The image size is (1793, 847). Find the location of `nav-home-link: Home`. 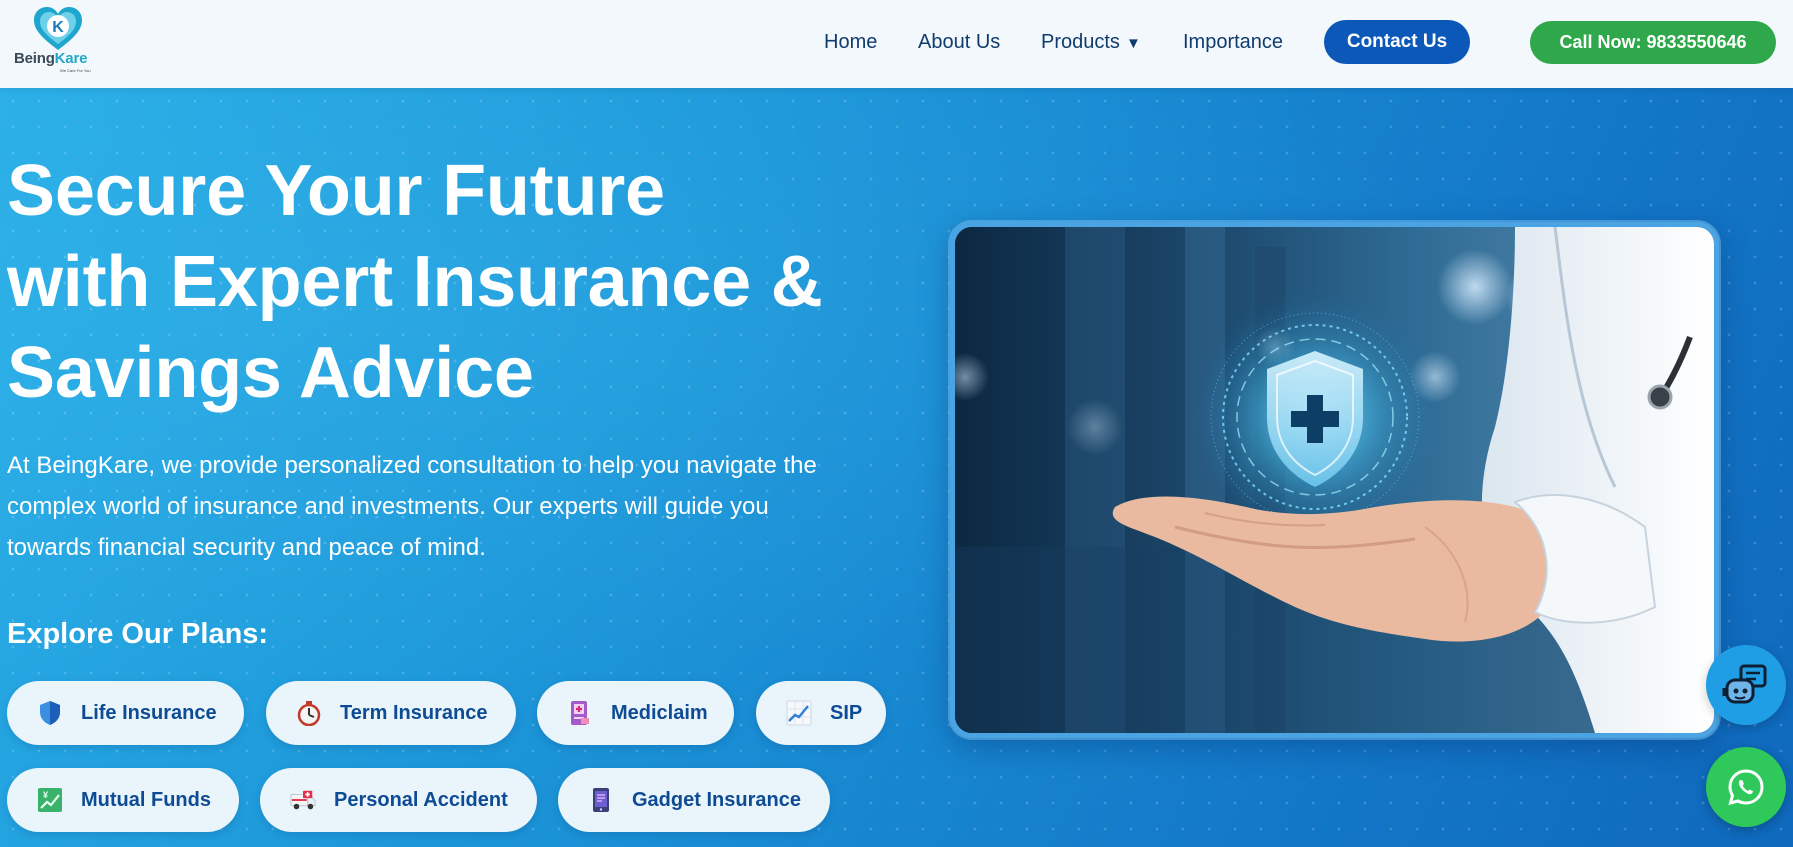

nav-home-link: Home is located at coordinates (850, 42).